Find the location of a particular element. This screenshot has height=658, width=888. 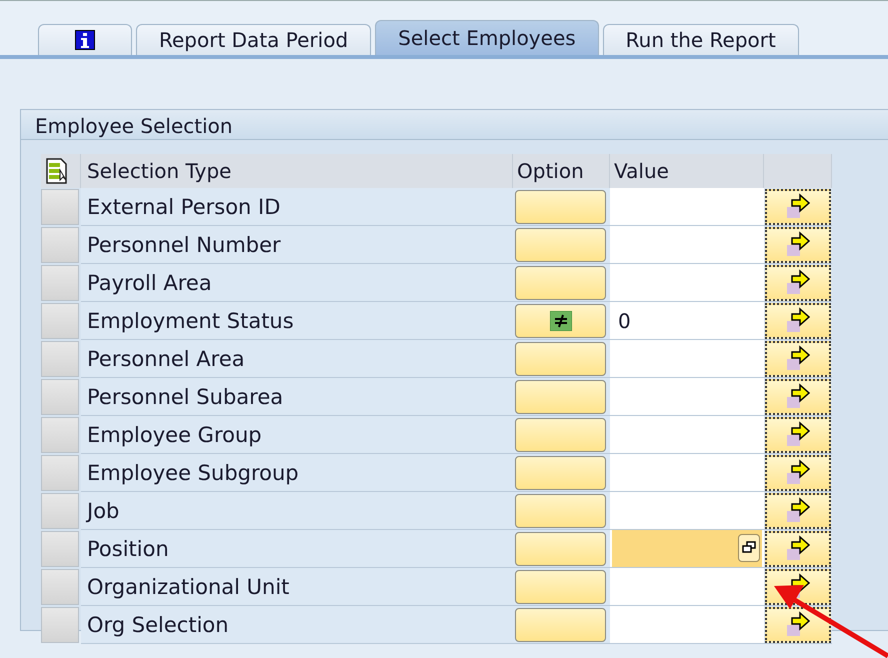

not-equal-icon is located at coordinates (561, 320).